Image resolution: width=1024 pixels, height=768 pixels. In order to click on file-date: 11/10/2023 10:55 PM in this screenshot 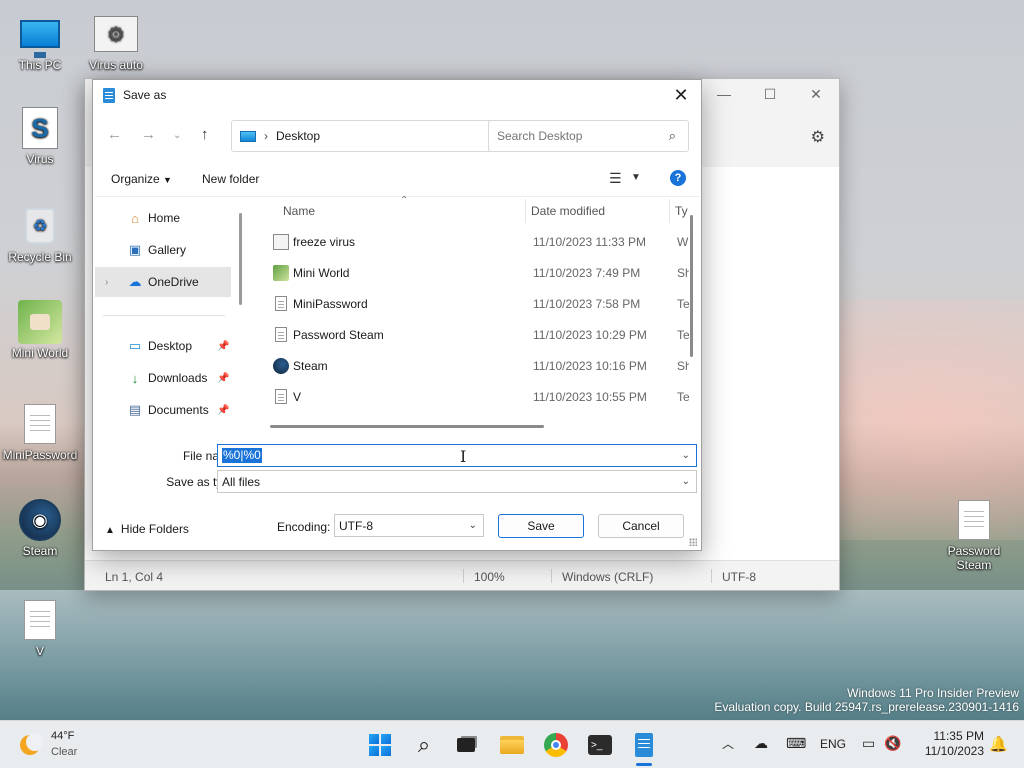, I will do `click(590, 397)`.